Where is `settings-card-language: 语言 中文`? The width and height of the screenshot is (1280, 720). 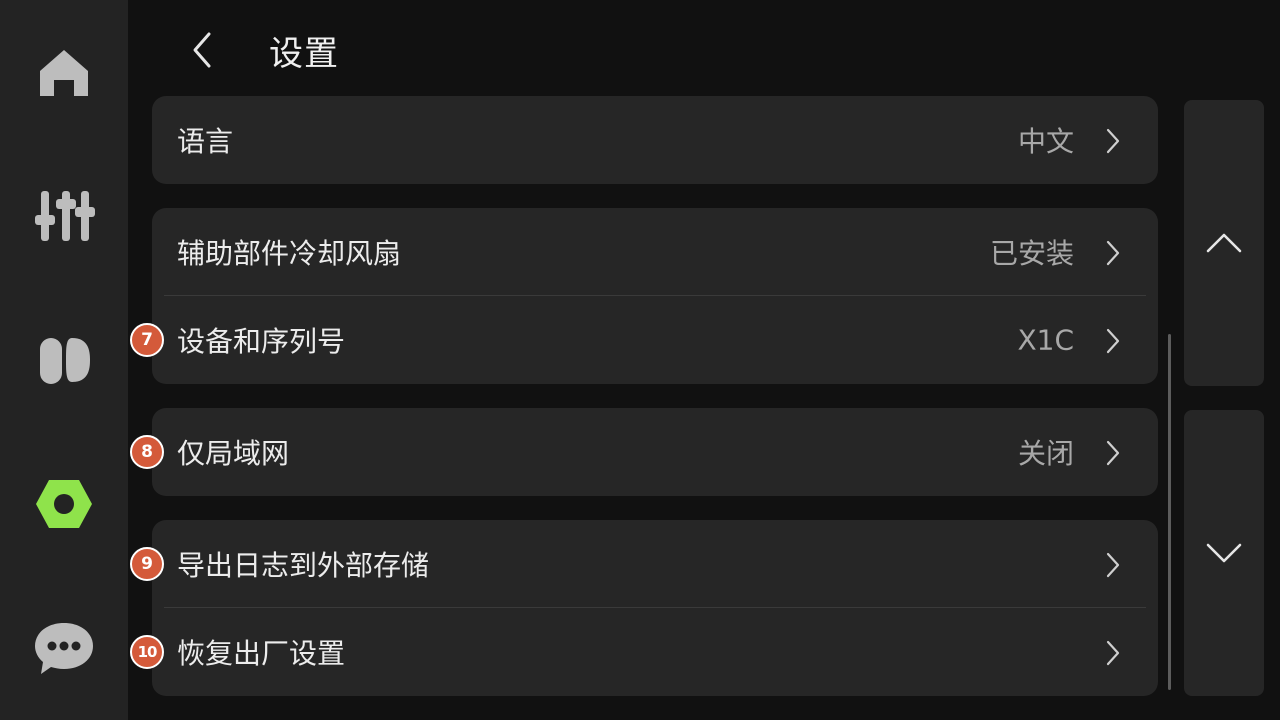 settings-card-language: 语言 中文 is located at coordinates (655, 140).